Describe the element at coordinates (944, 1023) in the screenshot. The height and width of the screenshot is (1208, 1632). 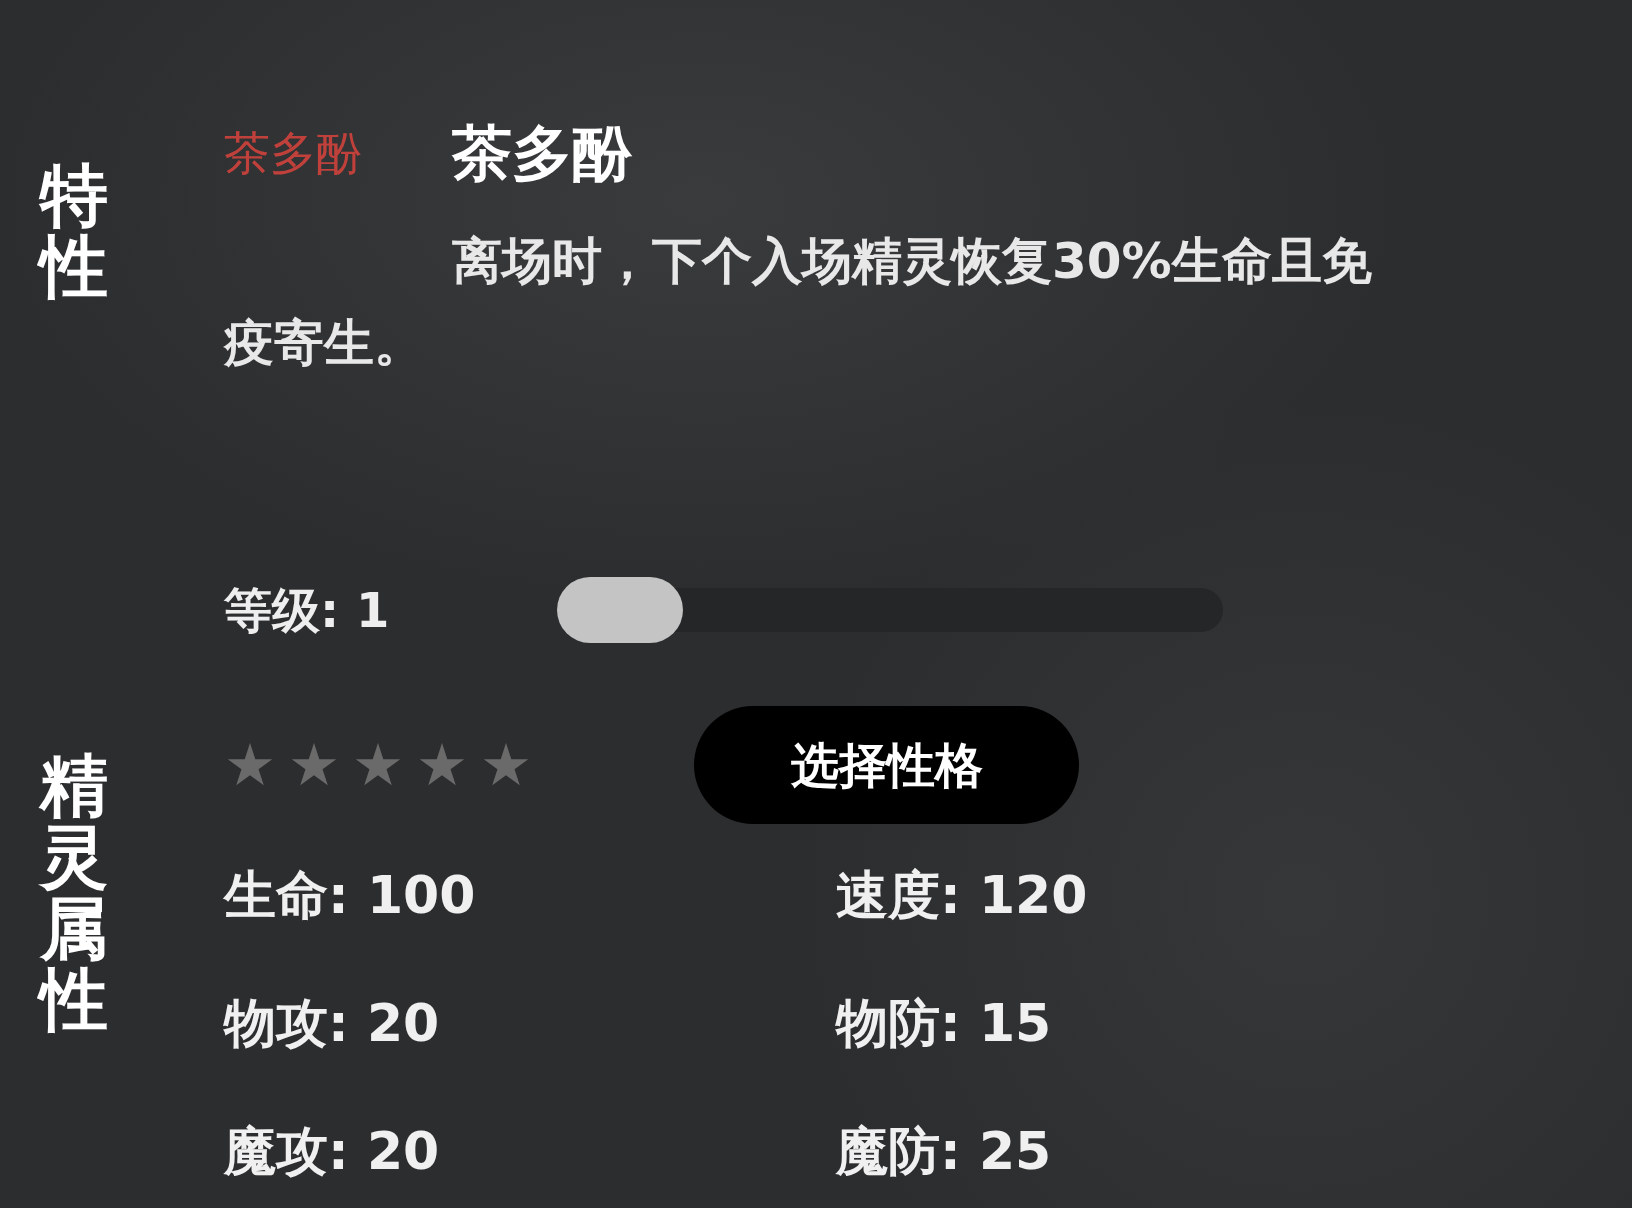
I see `stat-value: 物防: 15` at that location.